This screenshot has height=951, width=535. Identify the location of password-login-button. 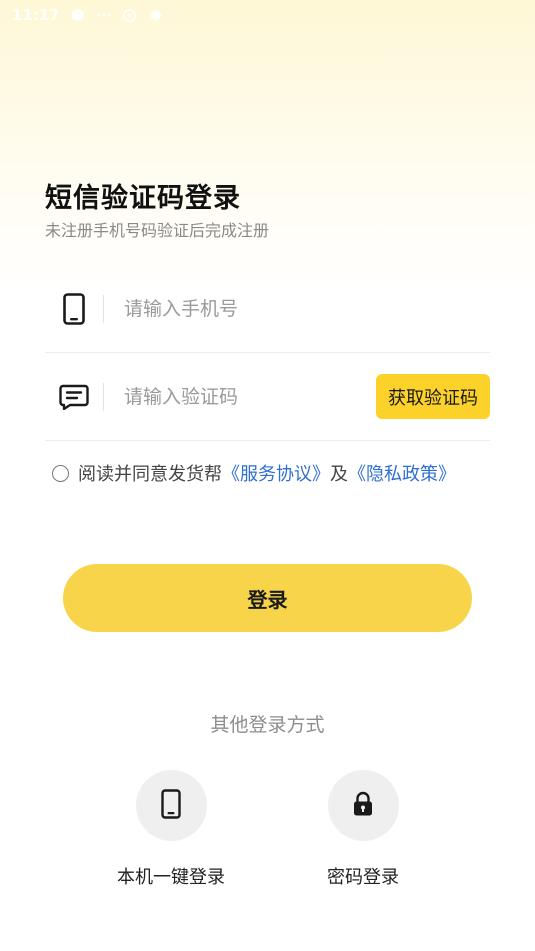
(363, 805).